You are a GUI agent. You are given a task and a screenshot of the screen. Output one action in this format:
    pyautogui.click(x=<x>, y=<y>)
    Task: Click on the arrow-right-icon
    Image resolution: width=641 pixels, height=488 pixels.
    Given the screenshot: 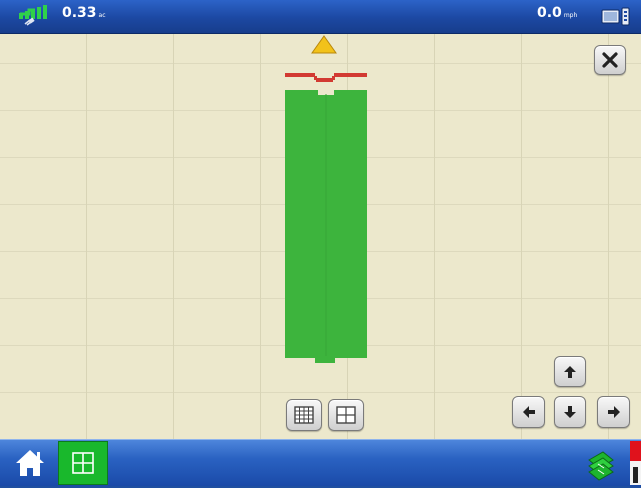 What is the action you would take?
    pyautogui.click(x=613, y=412)
    